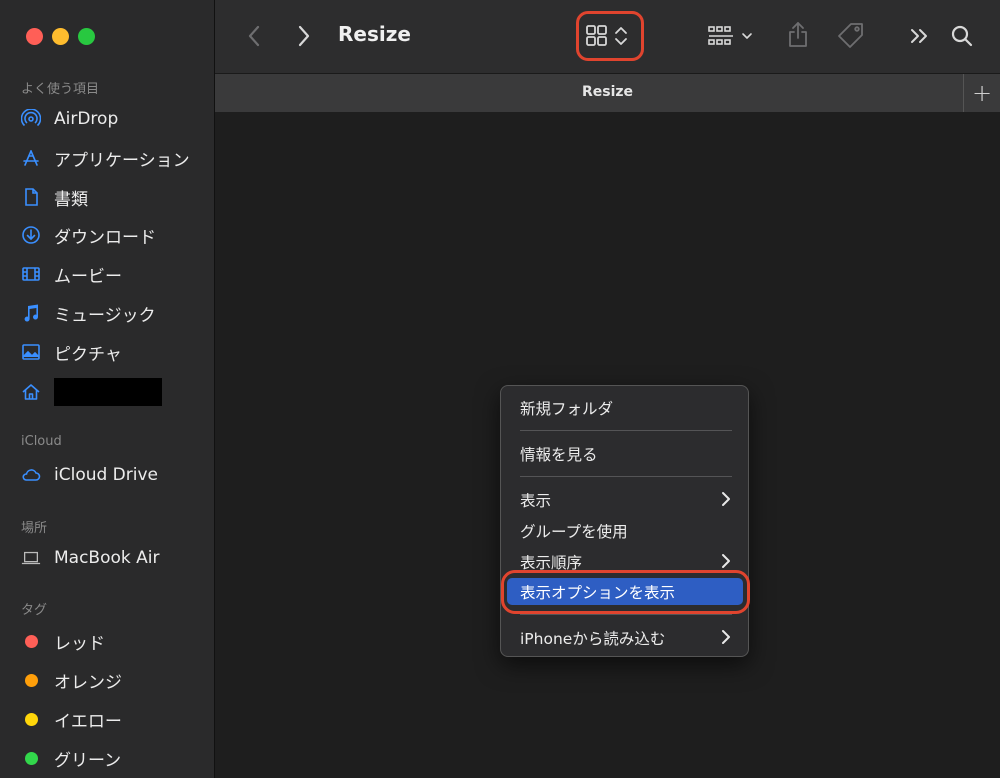 The height and width of the screenshot is (778, 1000). I want to click on sidebar-item-label: ピクチャ, so click(88, 354).